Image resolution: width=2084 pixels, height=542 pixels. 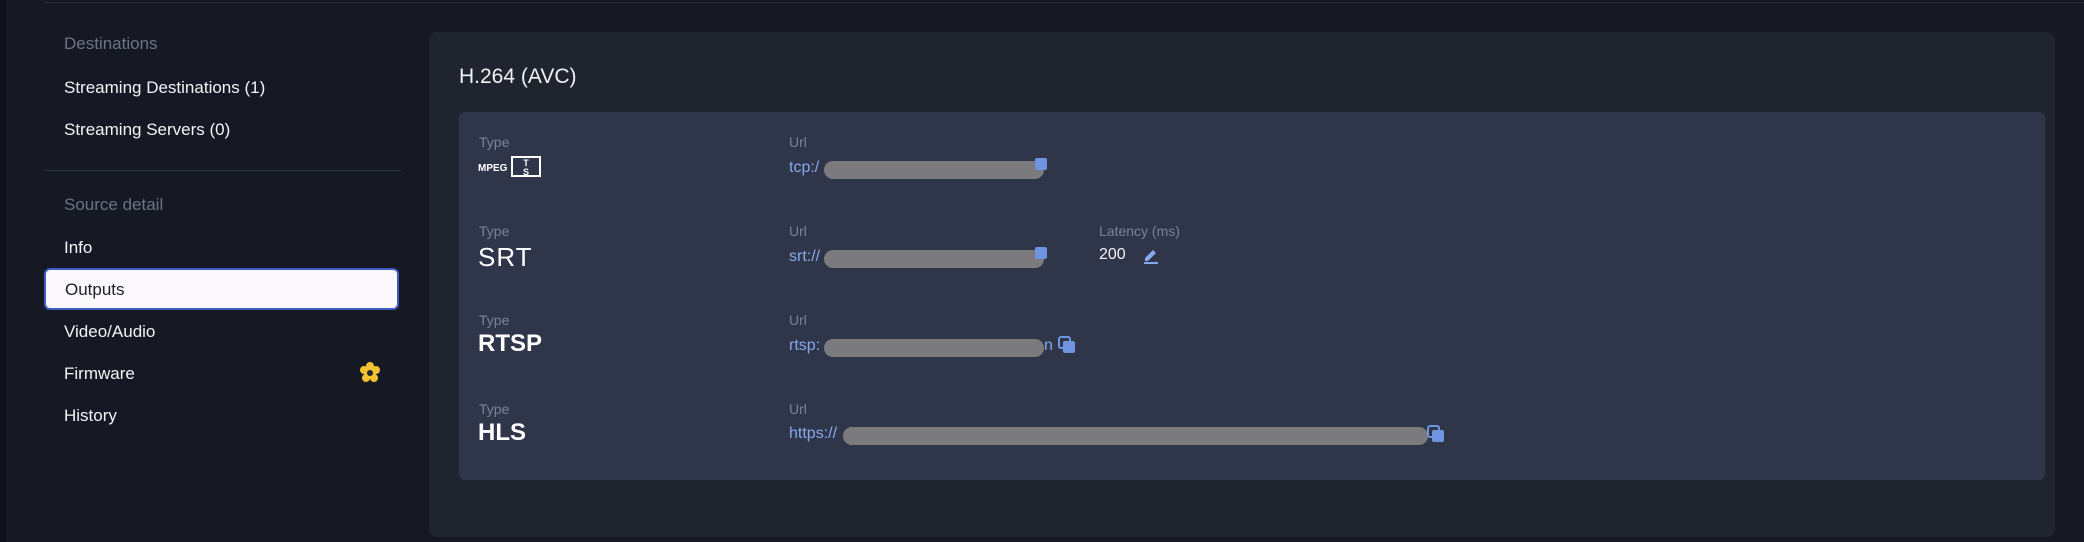 What do you see at coordinates (1112, 254) in the screenshot?
I see `latency-value: 200` at bounding box center [1112, 254].